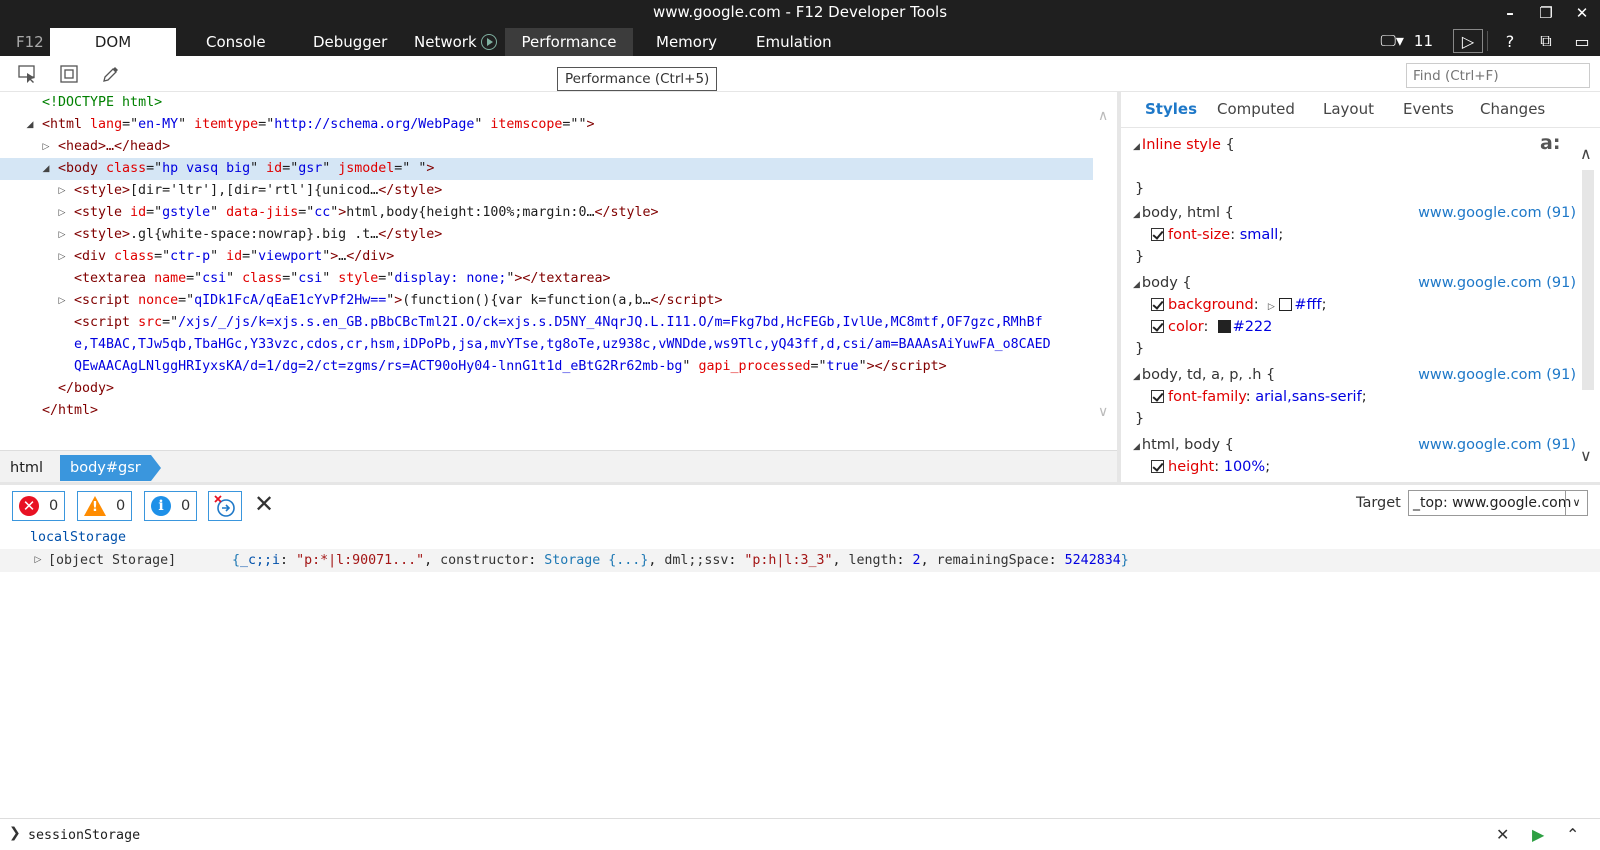 The width and height of the screenshot is (1600, 850). I want to click on tab-computed: Computed, so click(1256, 109).